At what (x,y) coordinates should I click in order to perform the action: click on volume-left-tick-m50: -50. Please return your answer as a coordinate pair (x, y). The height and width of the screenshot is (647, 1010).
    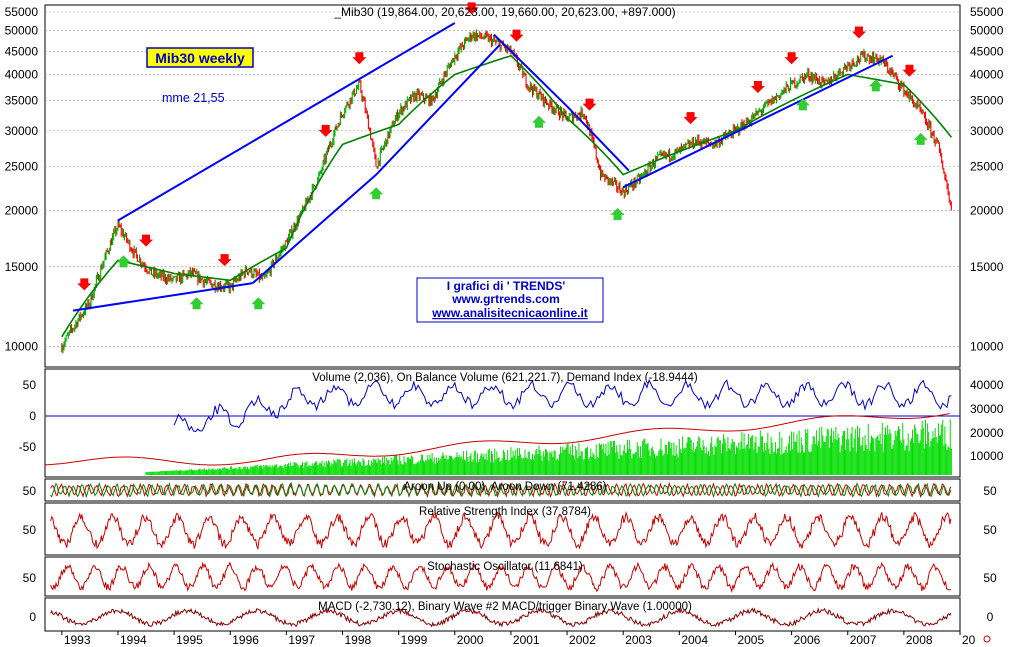
    Looking at the image, I should click on (28, 447).